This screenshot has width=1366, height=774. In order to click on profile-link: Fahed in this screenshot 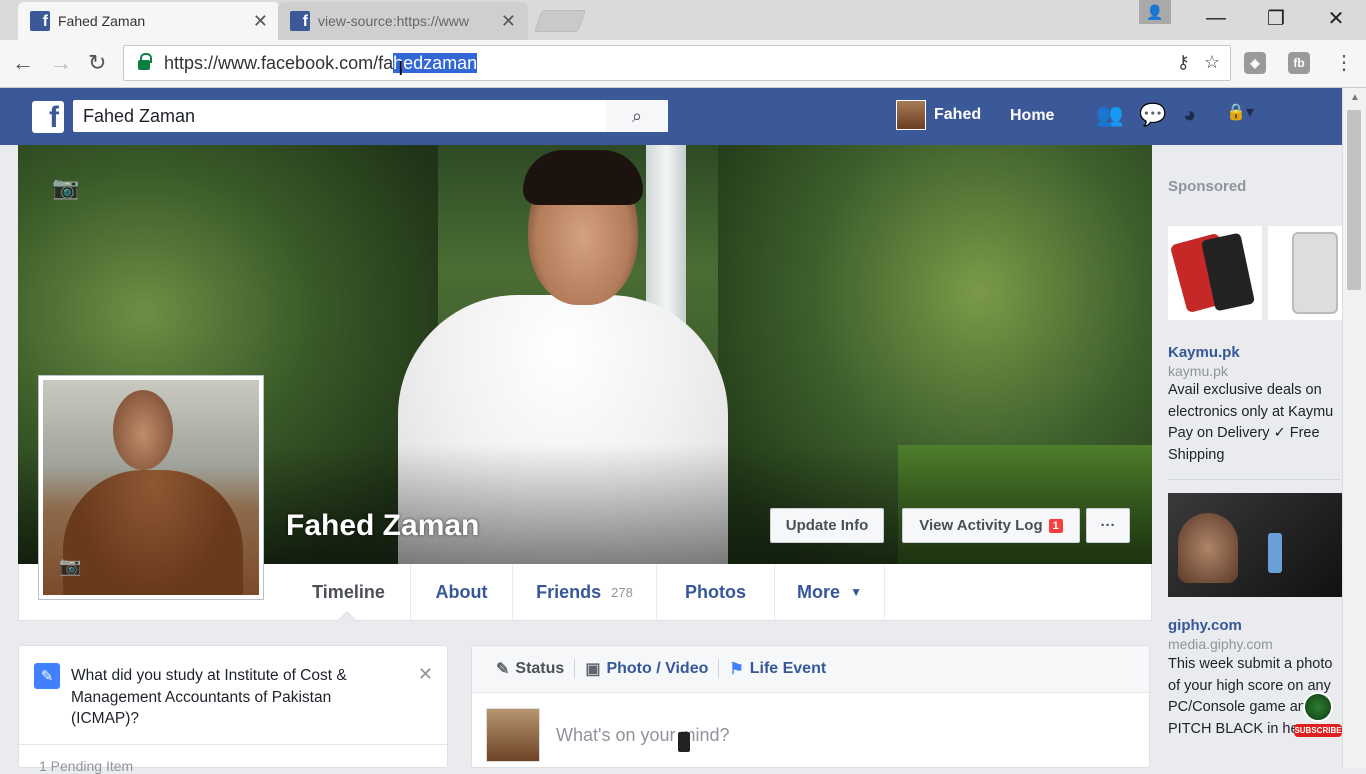, I will do `click(938, 115)`.